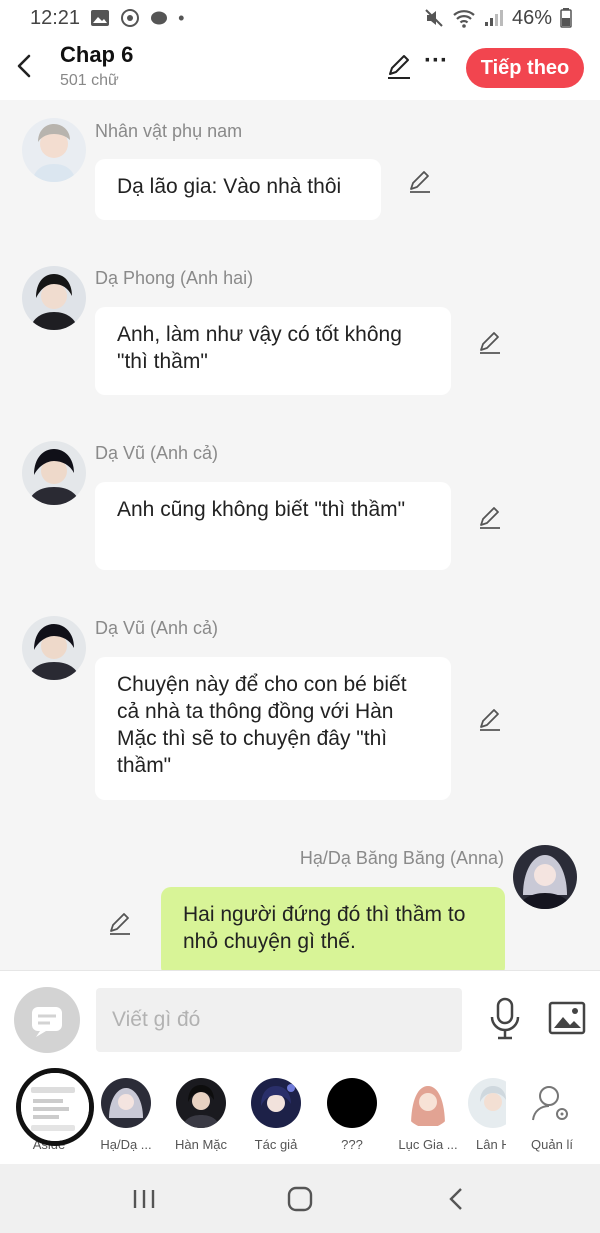 The height and width of the screenshot is (1233, 600). What do you see at coordinates (97, 54) in the screenshot?
I see `chapter-title: Chap 6` at bounding box center [97, 54].